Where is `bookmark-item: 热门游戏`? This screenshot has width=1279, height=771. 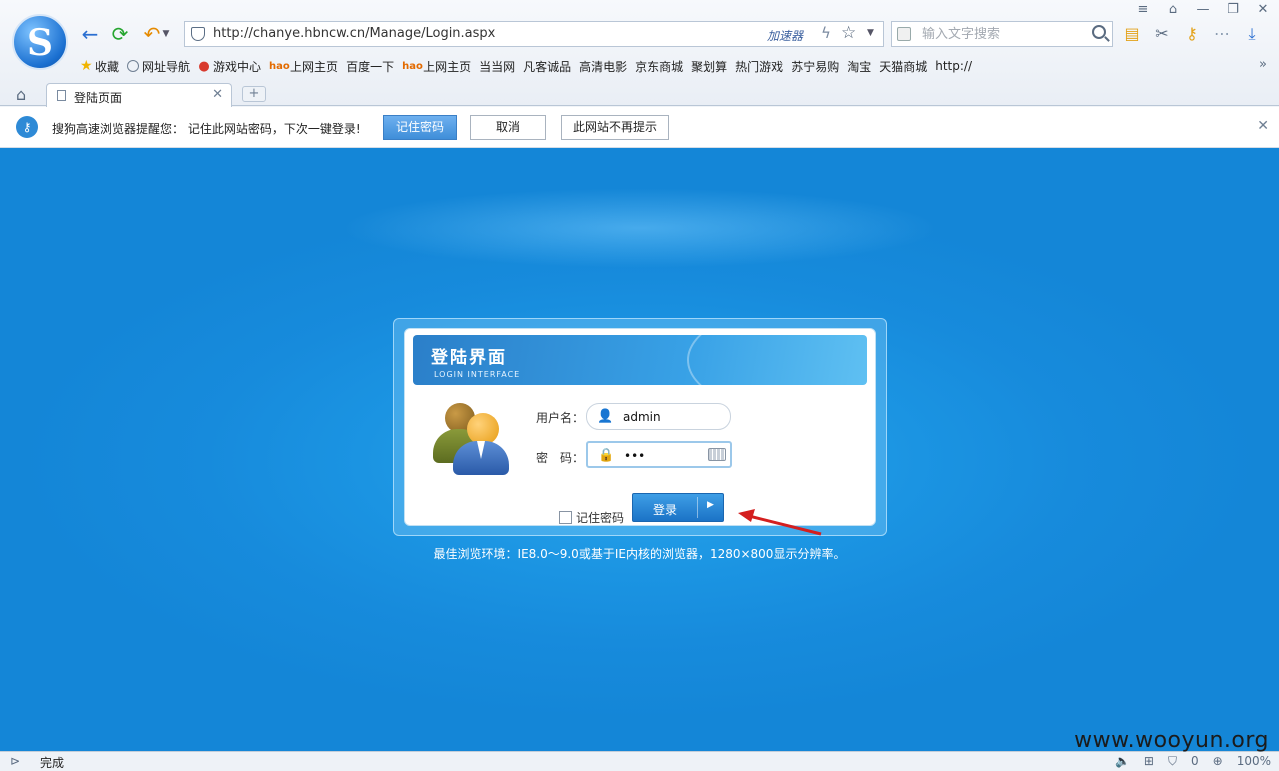
bookmark-item: 热门游戏 is located at coordinates (433, 137).